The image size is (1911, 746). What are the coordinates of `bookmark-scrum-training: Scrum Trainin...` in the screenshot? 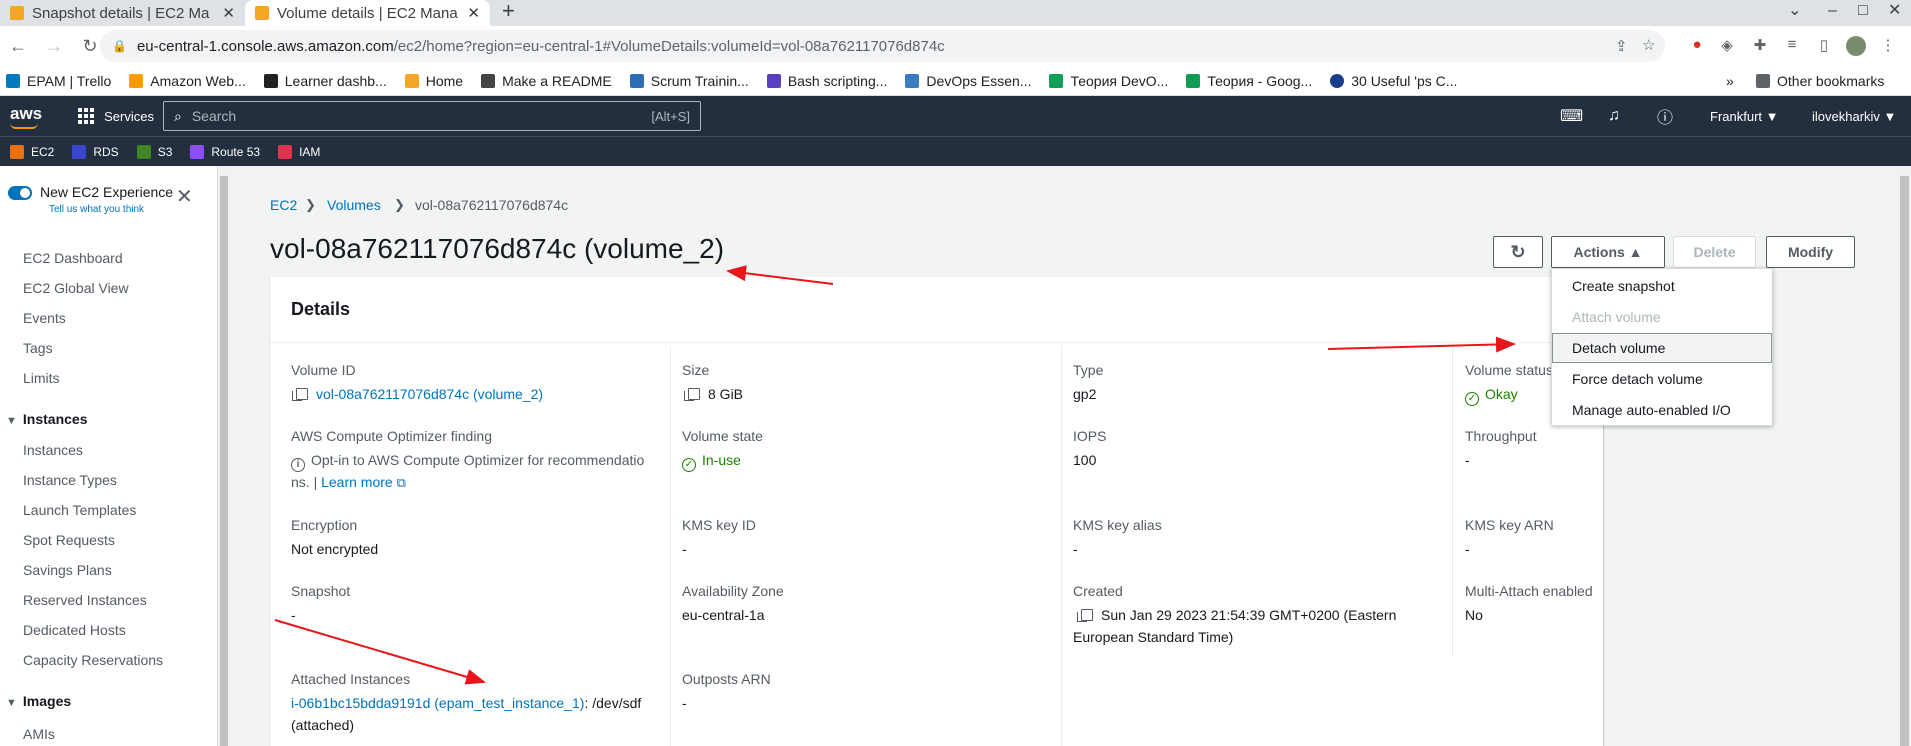 It's located at (689, 81).